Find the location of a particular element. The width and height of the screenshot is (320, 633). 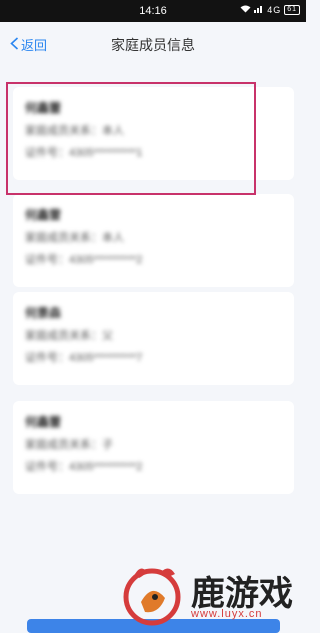

status-icons: 4G 61 is located at coordinates (270, 10).